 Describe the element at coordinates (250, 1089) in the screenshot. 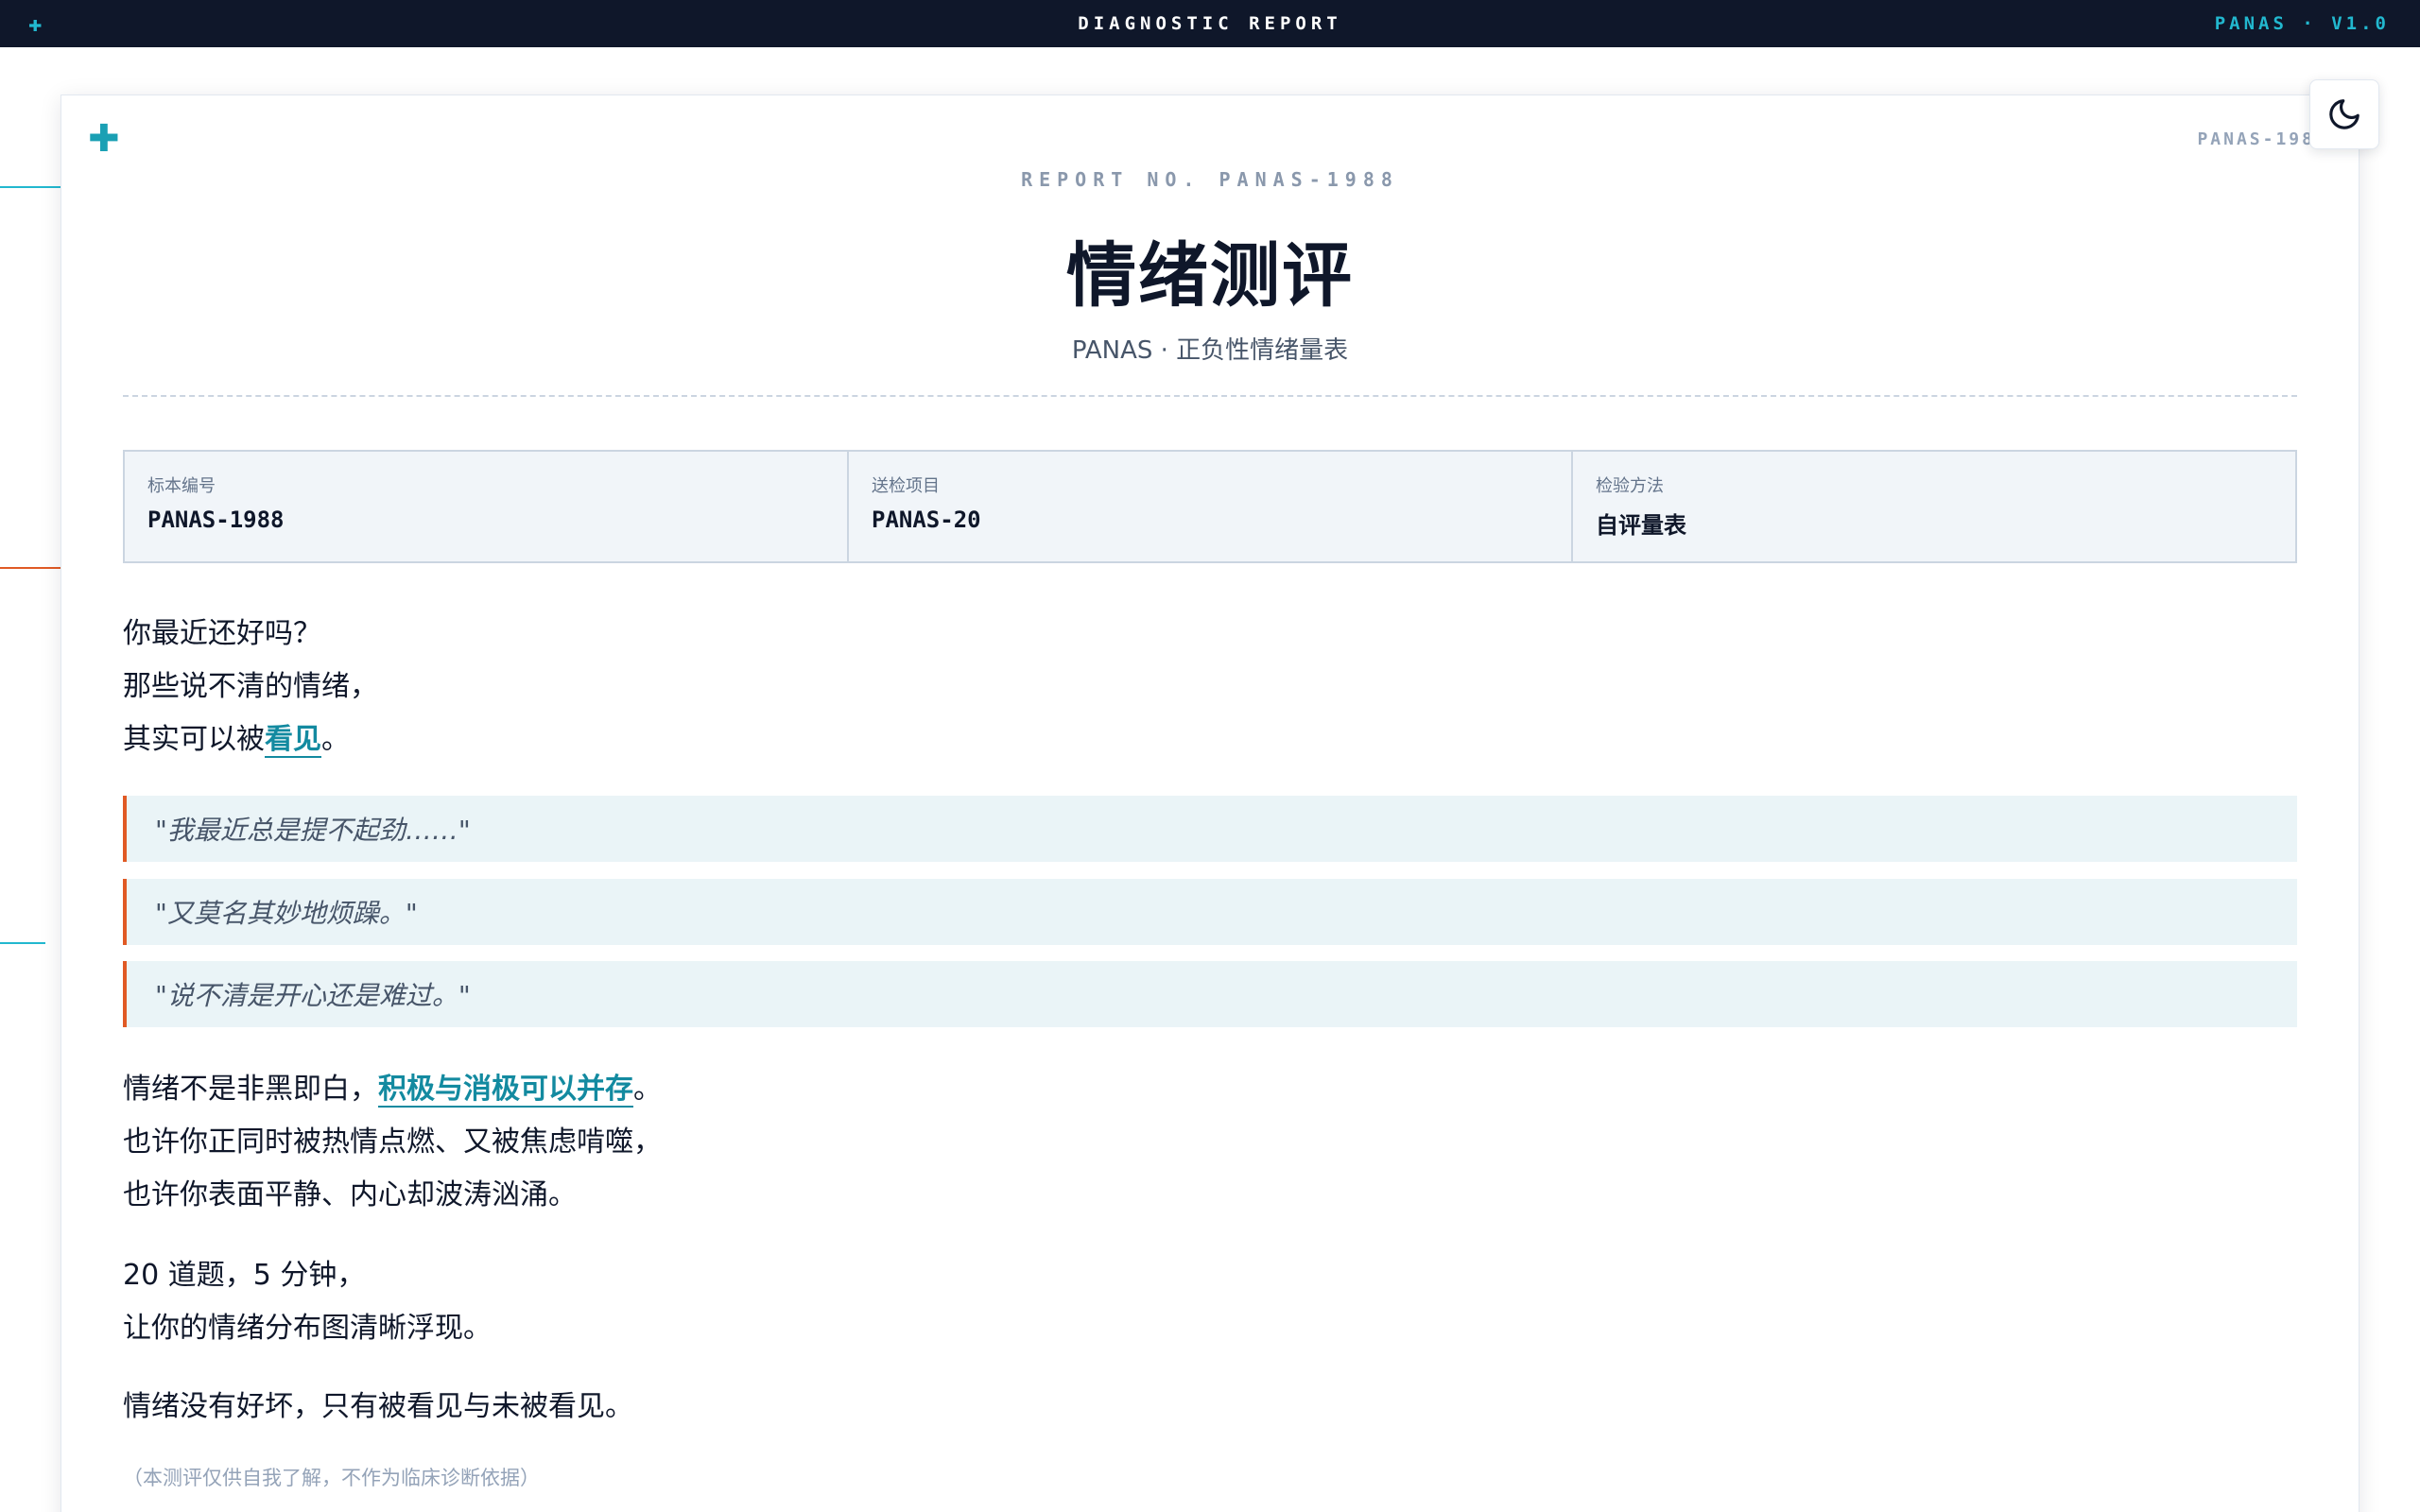

I see `body-text: 情绪不是非黑即白，` at that location.